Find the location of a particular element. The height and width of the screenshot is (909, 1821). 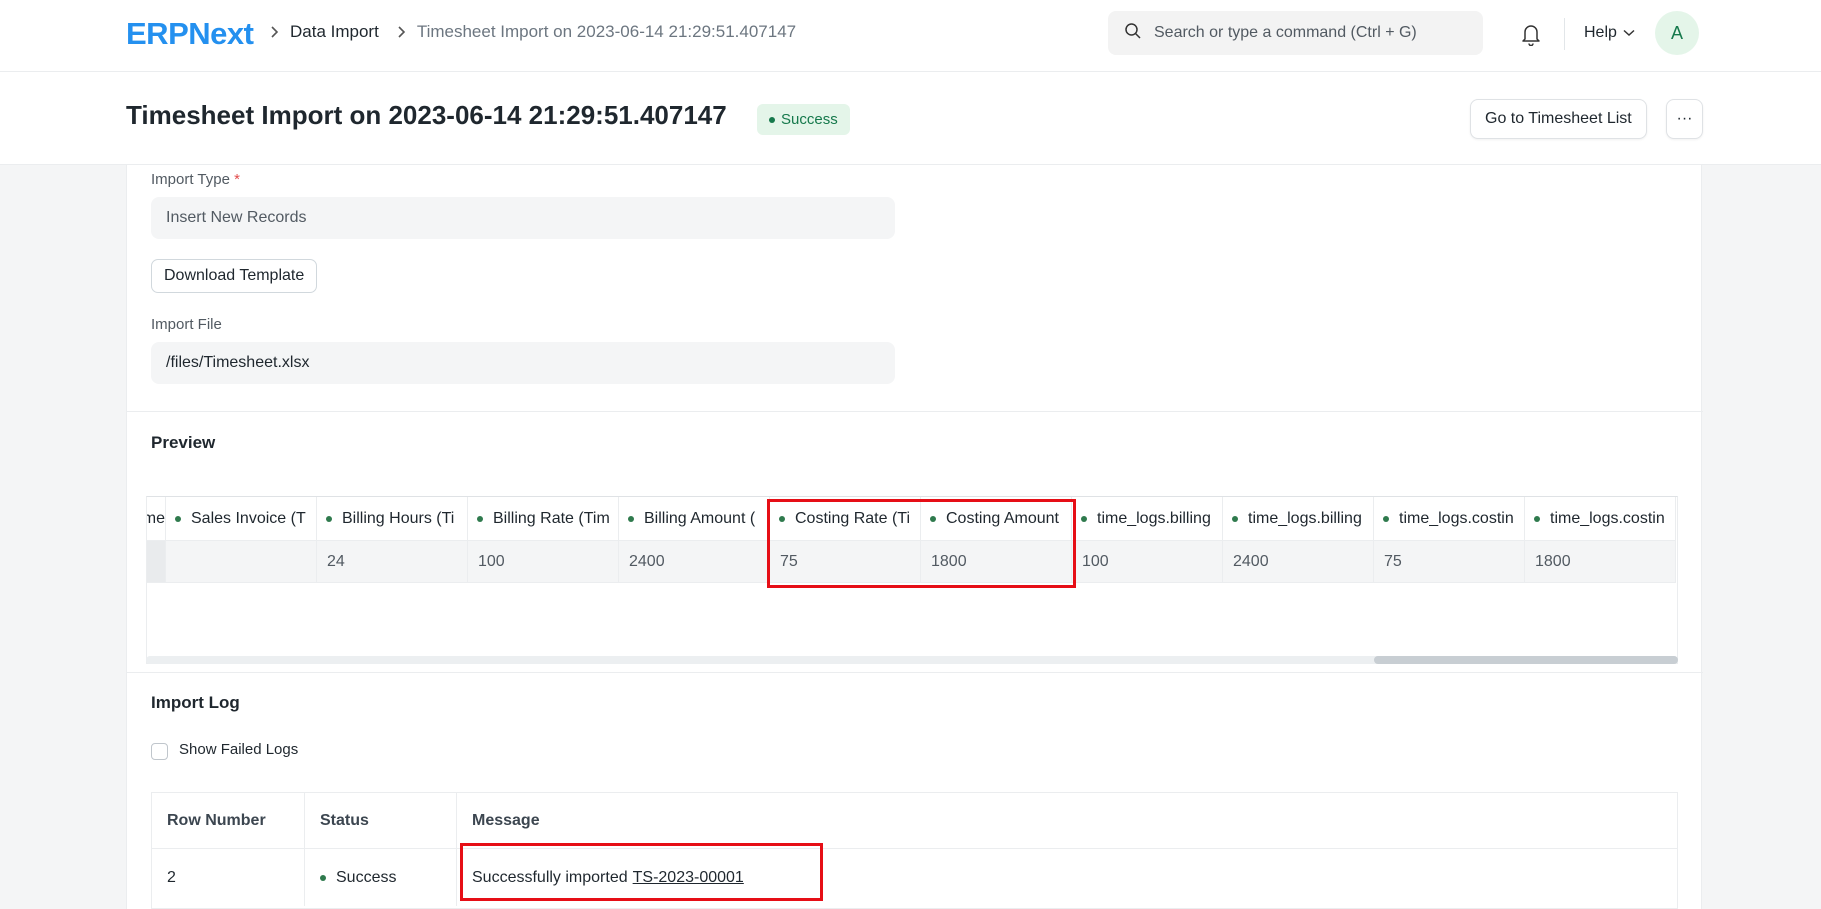

help-dropdown: Help is located at coordinates (1609, 33).